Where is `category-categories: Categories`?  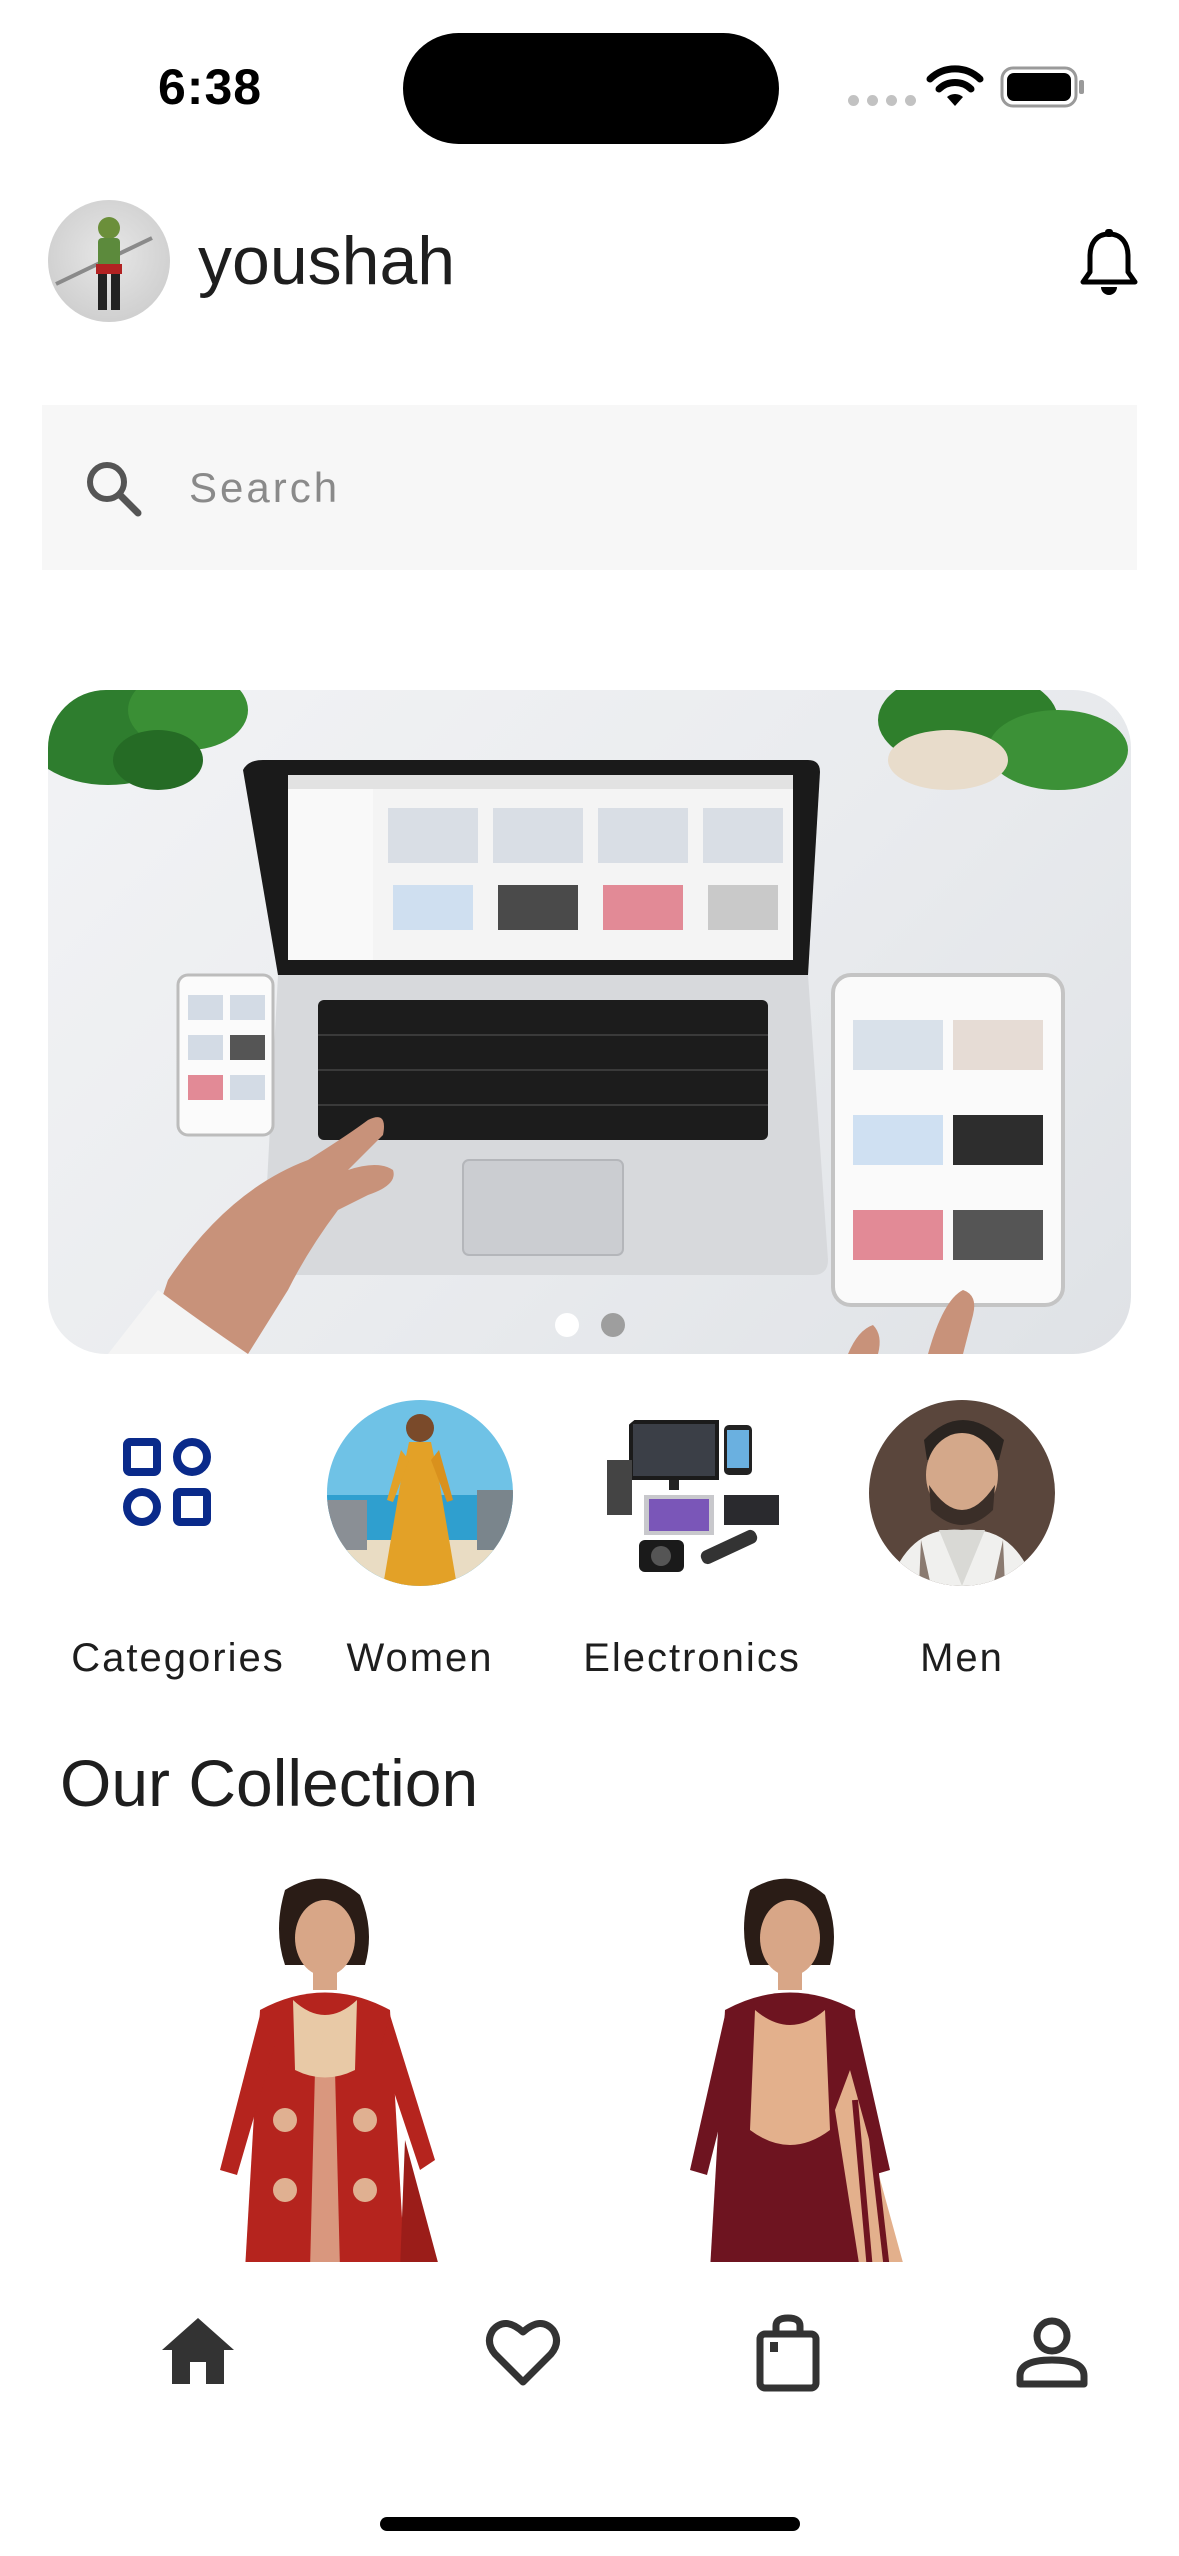 category-categories: Categories is located at coordinates (178, 1540).